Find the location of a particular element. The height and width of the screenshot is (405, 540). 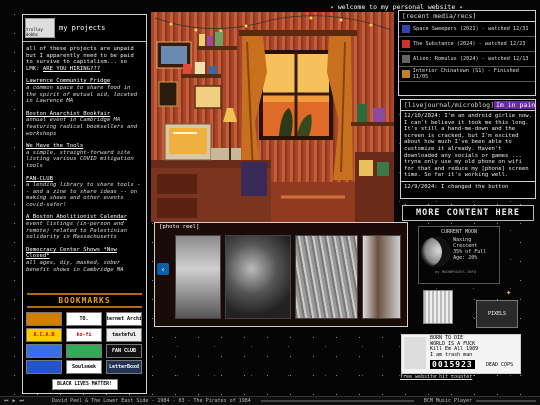

more-content-banner: MORE CONTENT HERE is located at coordinates (468, 213).